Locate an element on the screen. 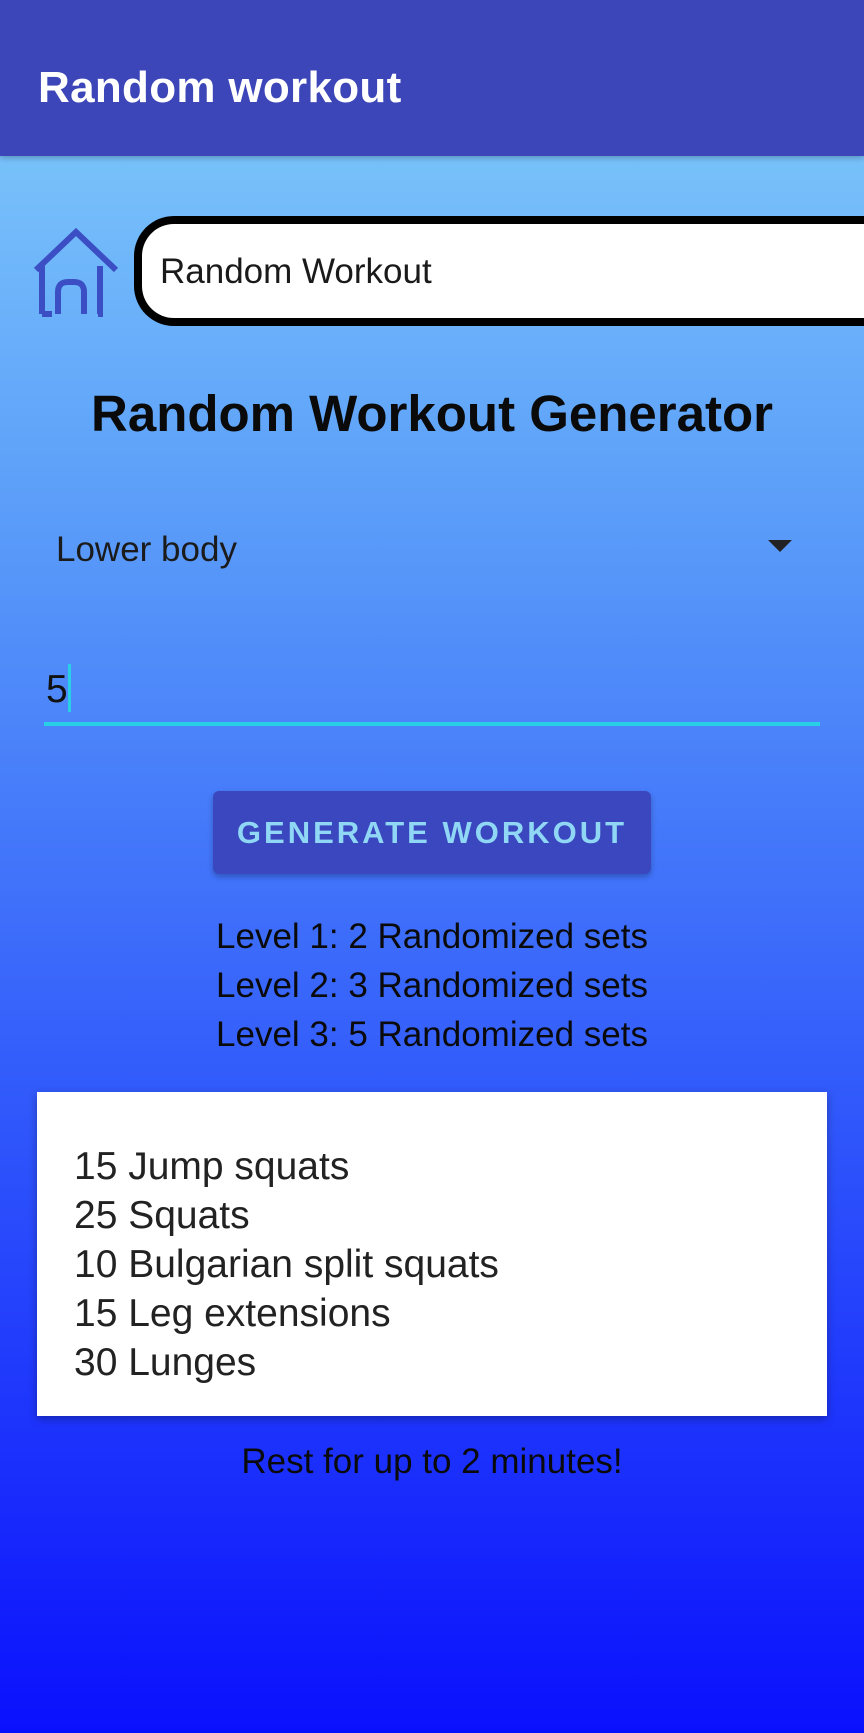 Image resolution: width=864 pixels, height=1733 pixels. exercise-item: 15 Jump squats is located at coordinates (212, 1166).